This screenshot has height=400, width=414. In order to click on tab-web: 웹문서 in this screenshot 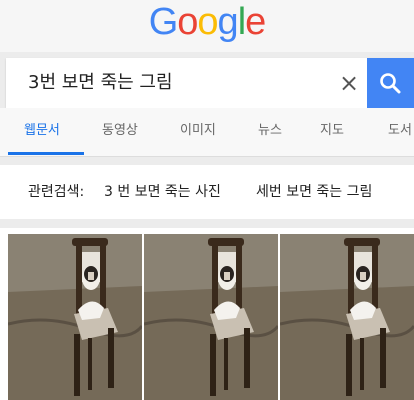, I will do `click(42, 131)`.